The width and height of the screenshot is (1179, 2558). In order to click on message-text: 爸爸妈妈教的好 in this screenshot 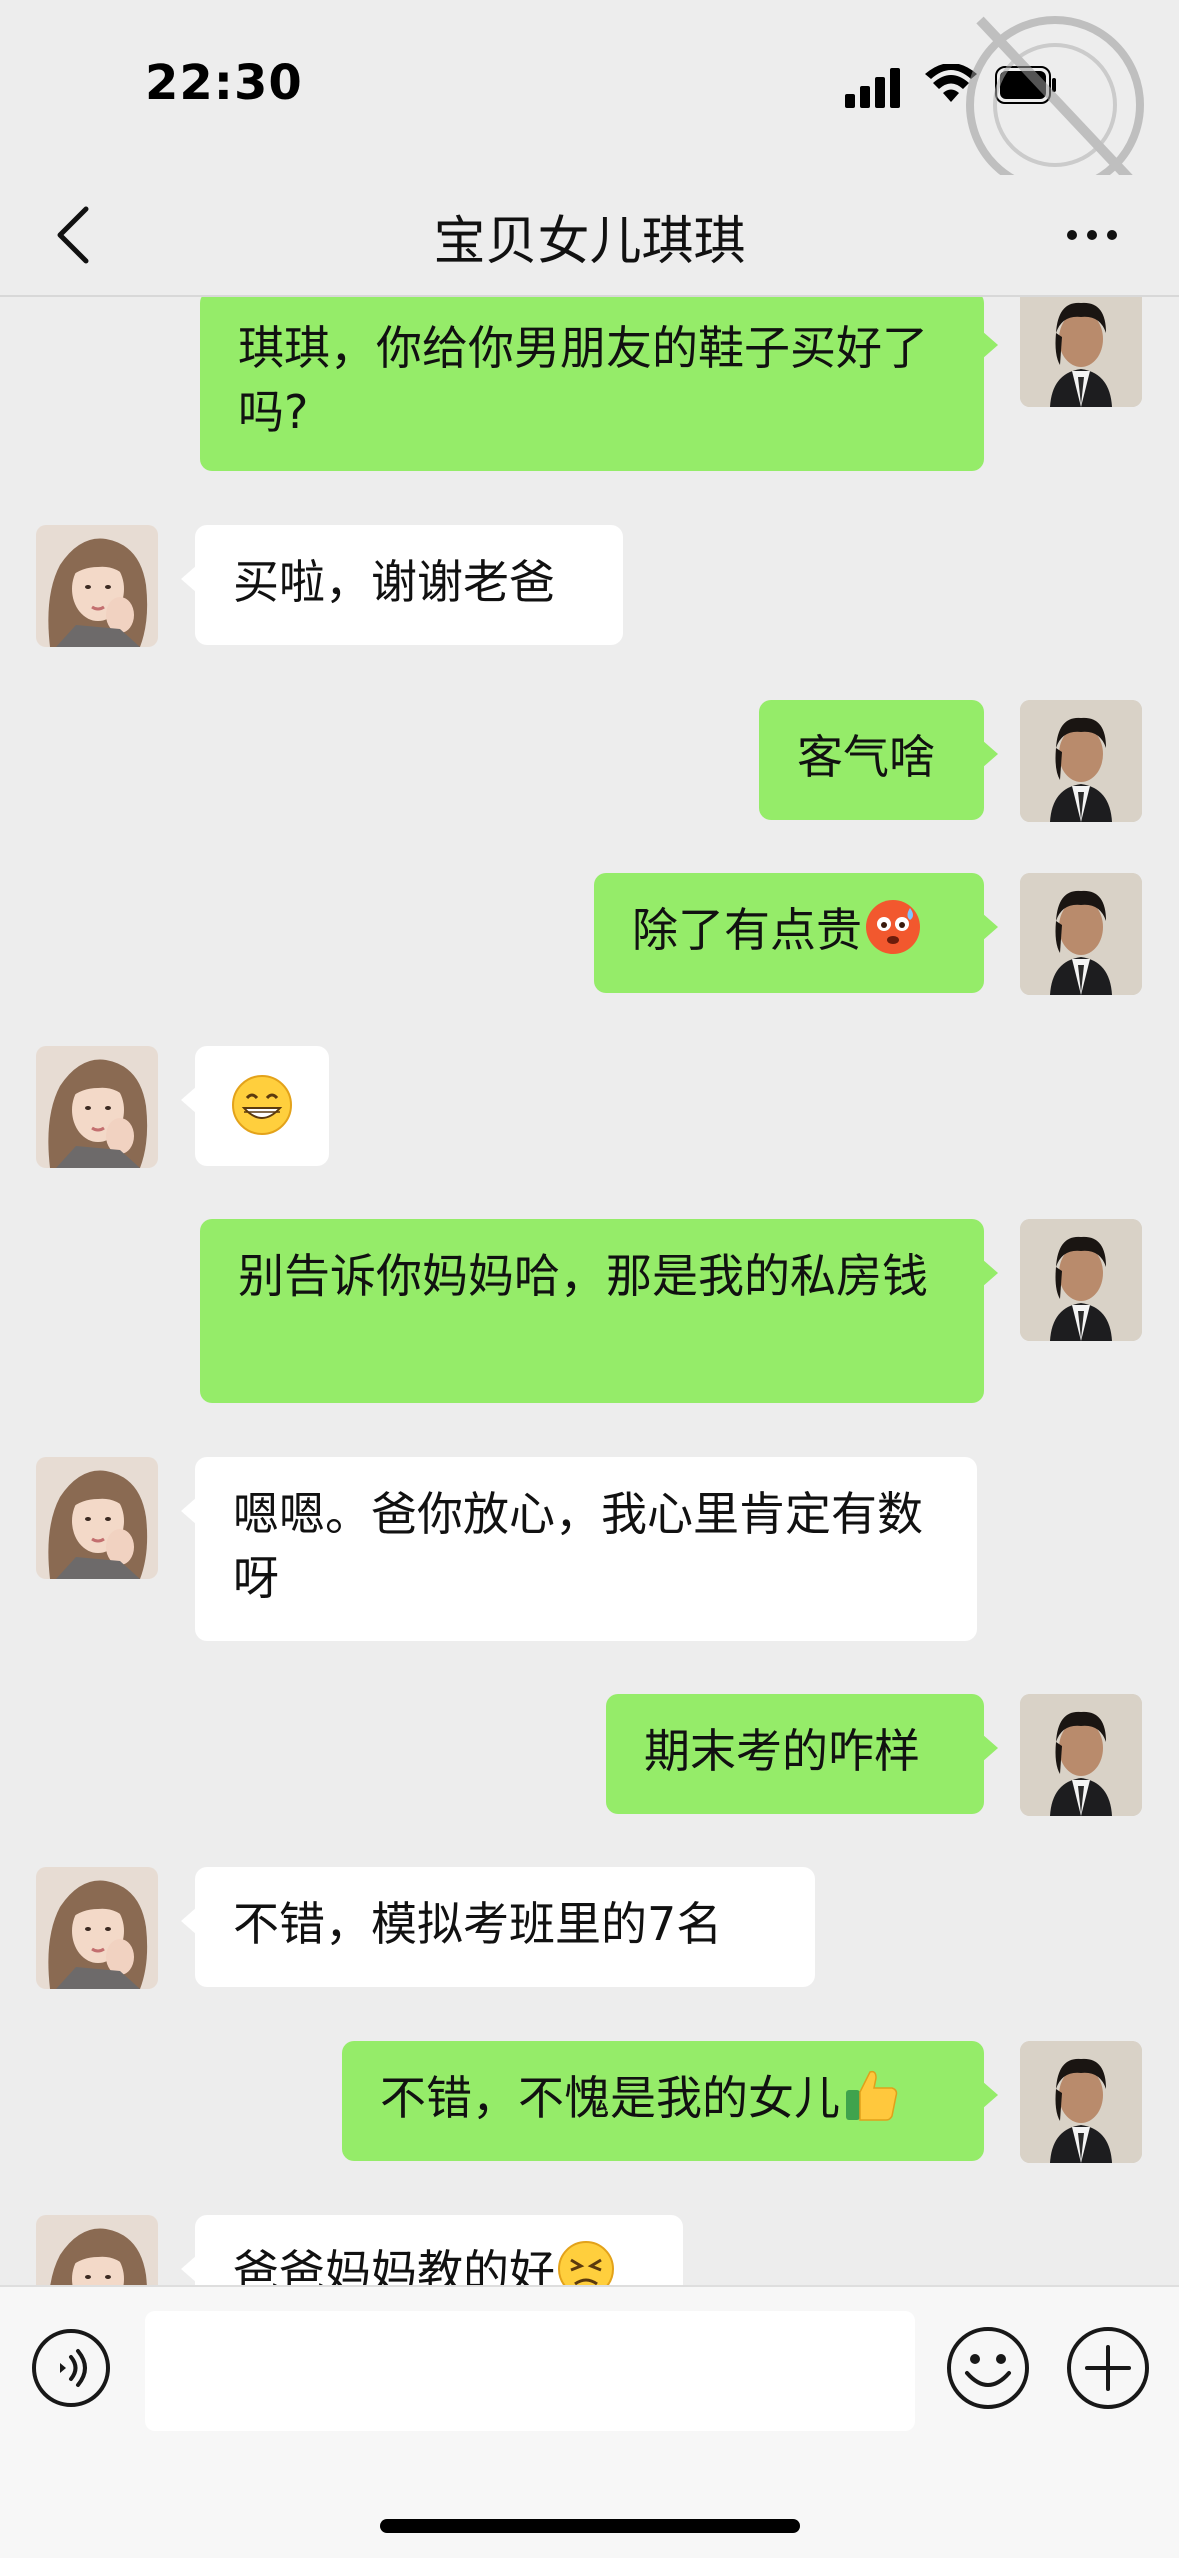, I will do `click(394, 2265)`.